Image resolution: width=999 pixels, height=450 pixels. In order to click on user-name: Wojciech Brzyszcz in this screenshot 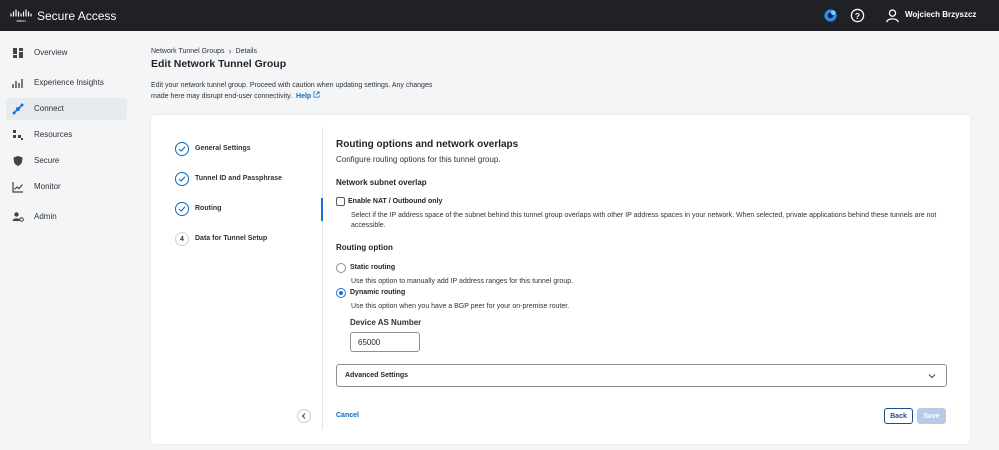, I will do `click(940, 14)`.